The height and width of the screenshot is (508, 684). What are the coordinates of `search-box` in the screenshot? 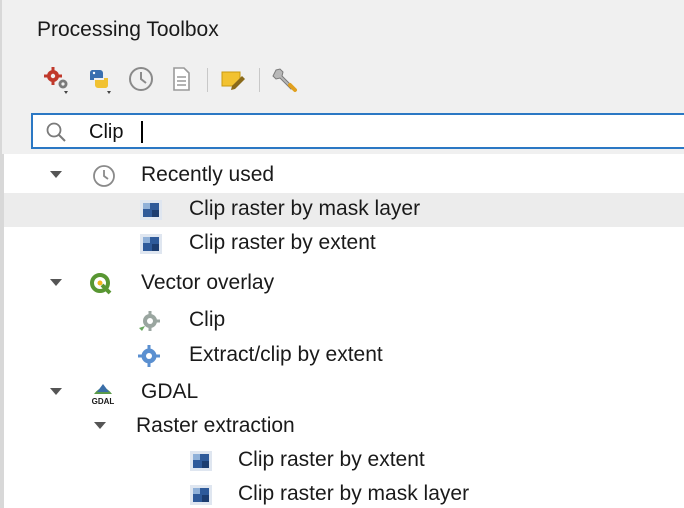 It's located at (357, 131).